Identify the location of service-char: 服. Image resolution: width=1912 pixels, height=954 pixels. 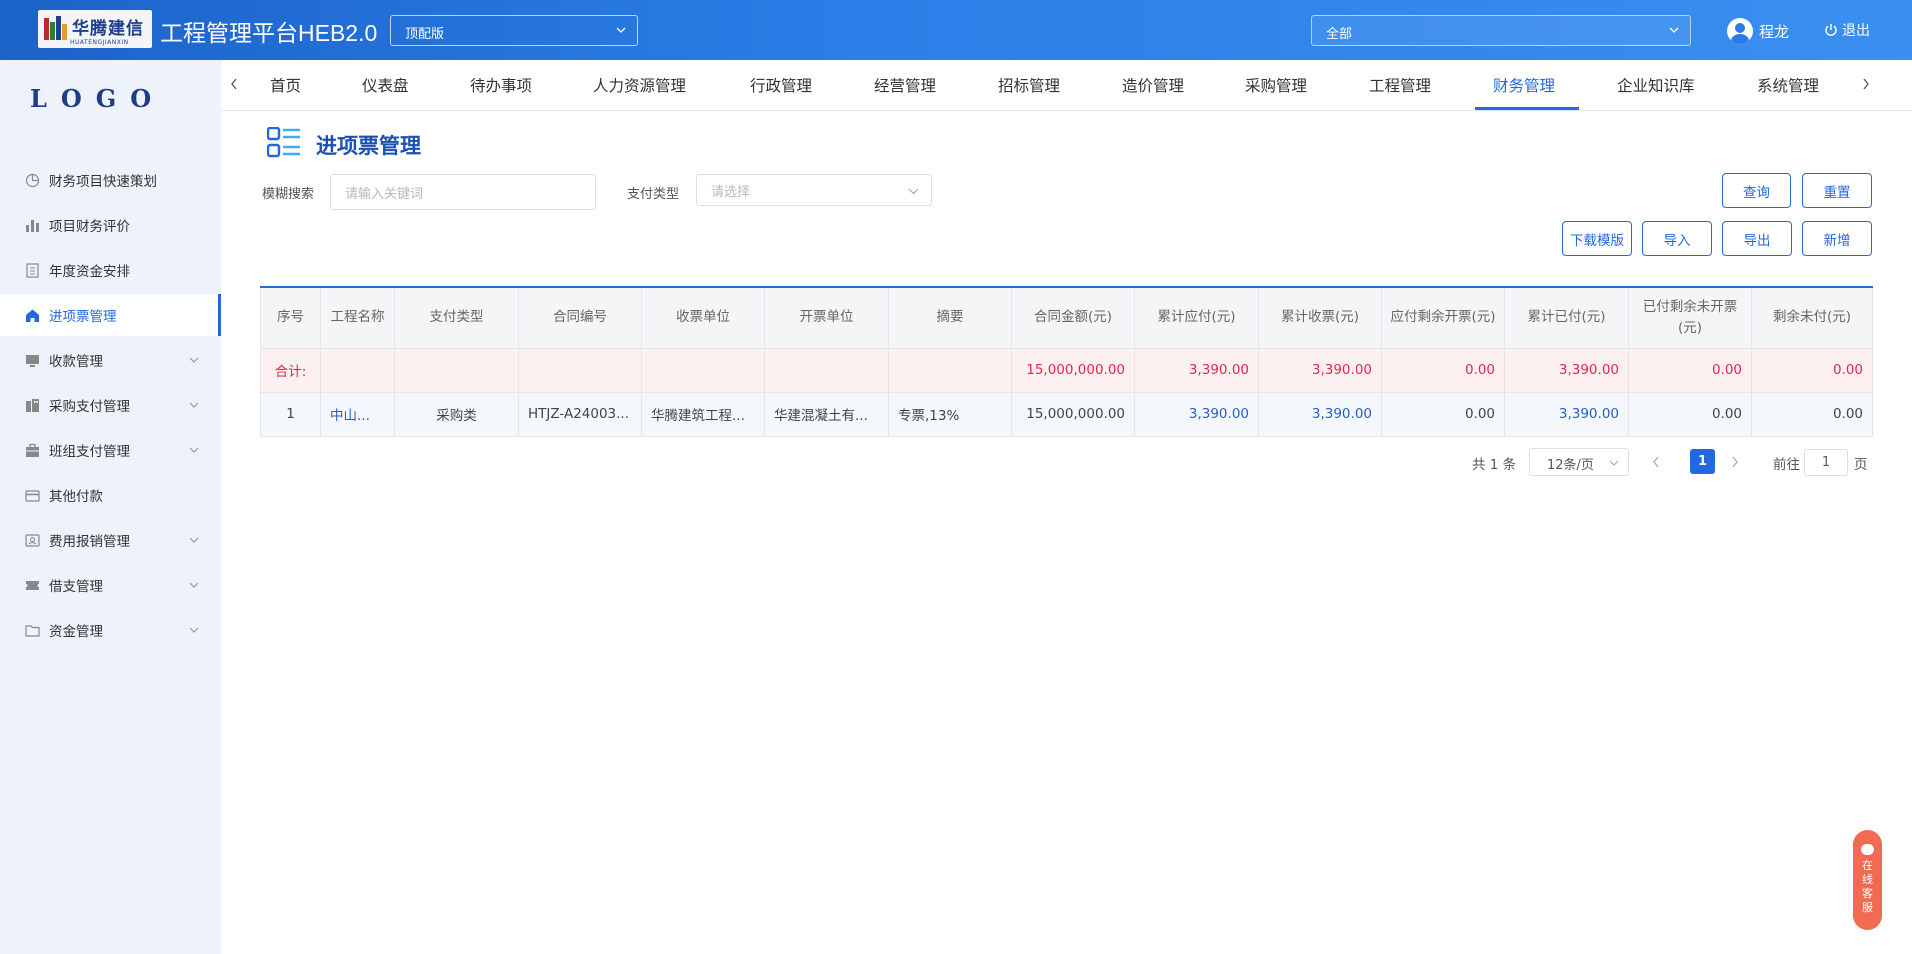
(1867, 907).